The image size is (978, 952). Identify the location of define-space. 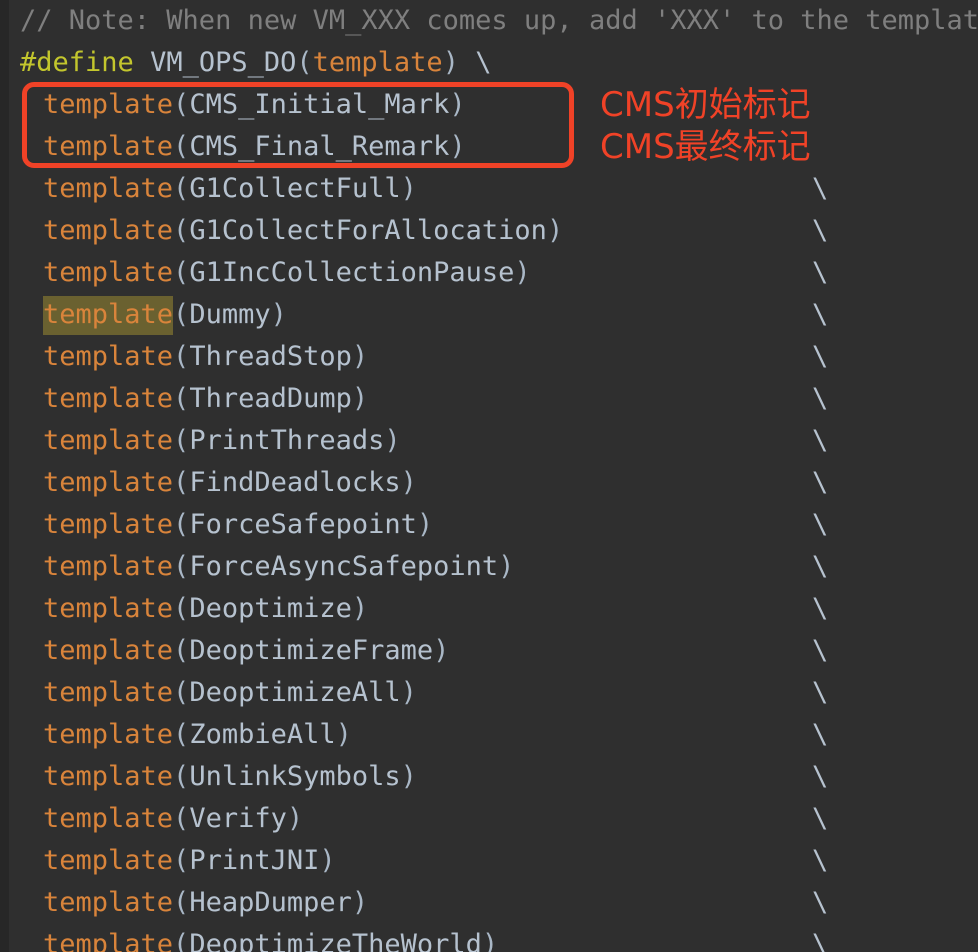
(142, 62).